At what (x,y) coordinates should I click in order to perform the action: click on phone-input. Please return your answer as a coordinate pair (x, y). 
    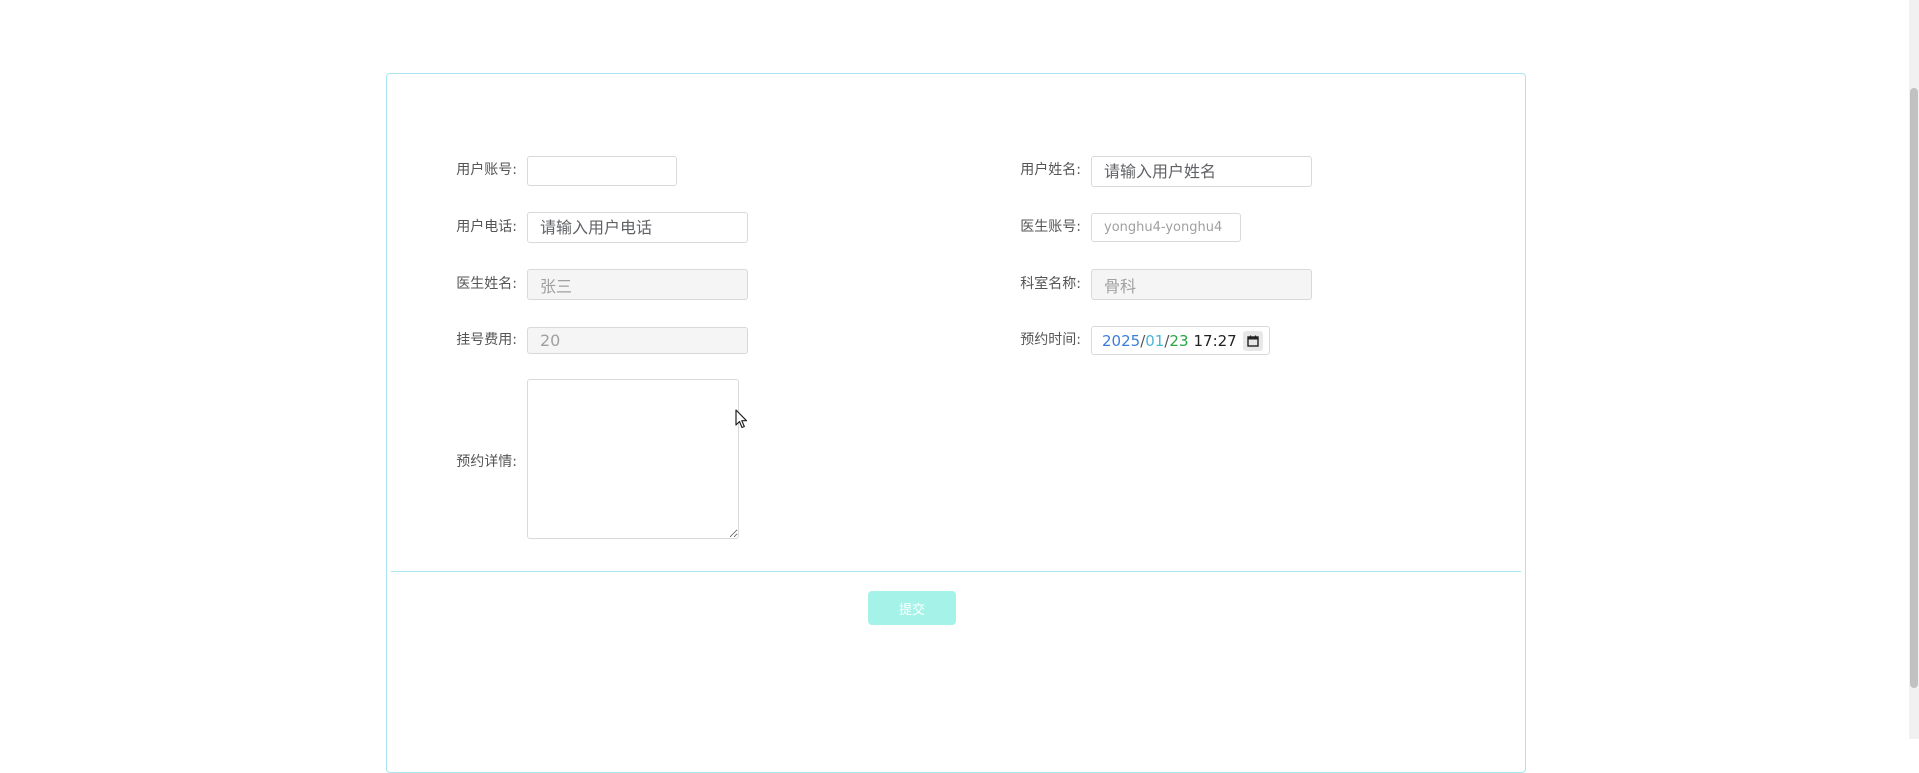
    Looking at the image, I should click on (637, 227).